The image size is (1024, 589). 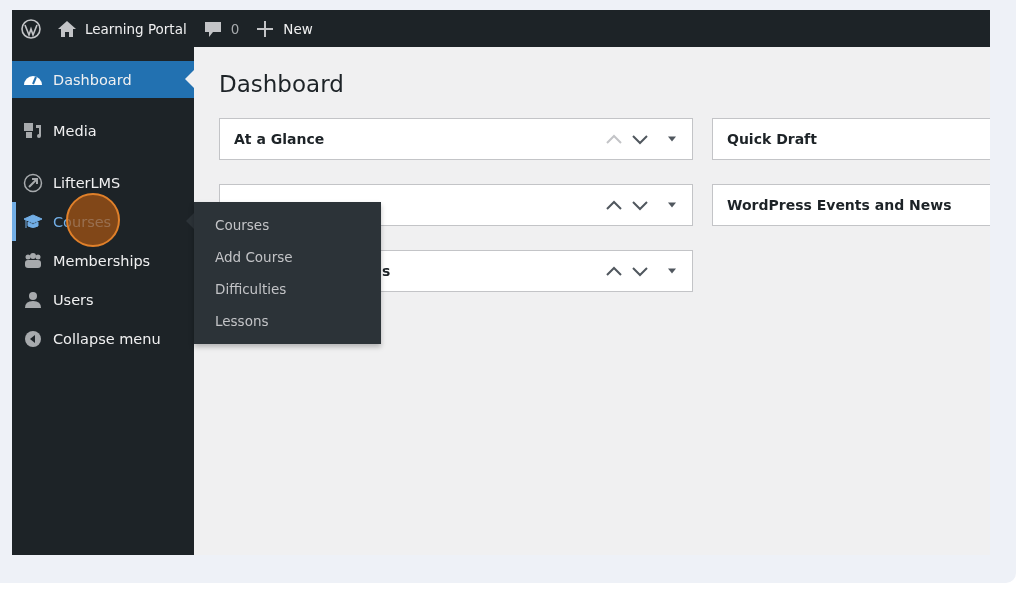 What do you see at coordinates (103, 338) in the screenshot?
I see `menu-item: Collapse menu` at bounding box center [103, 338].